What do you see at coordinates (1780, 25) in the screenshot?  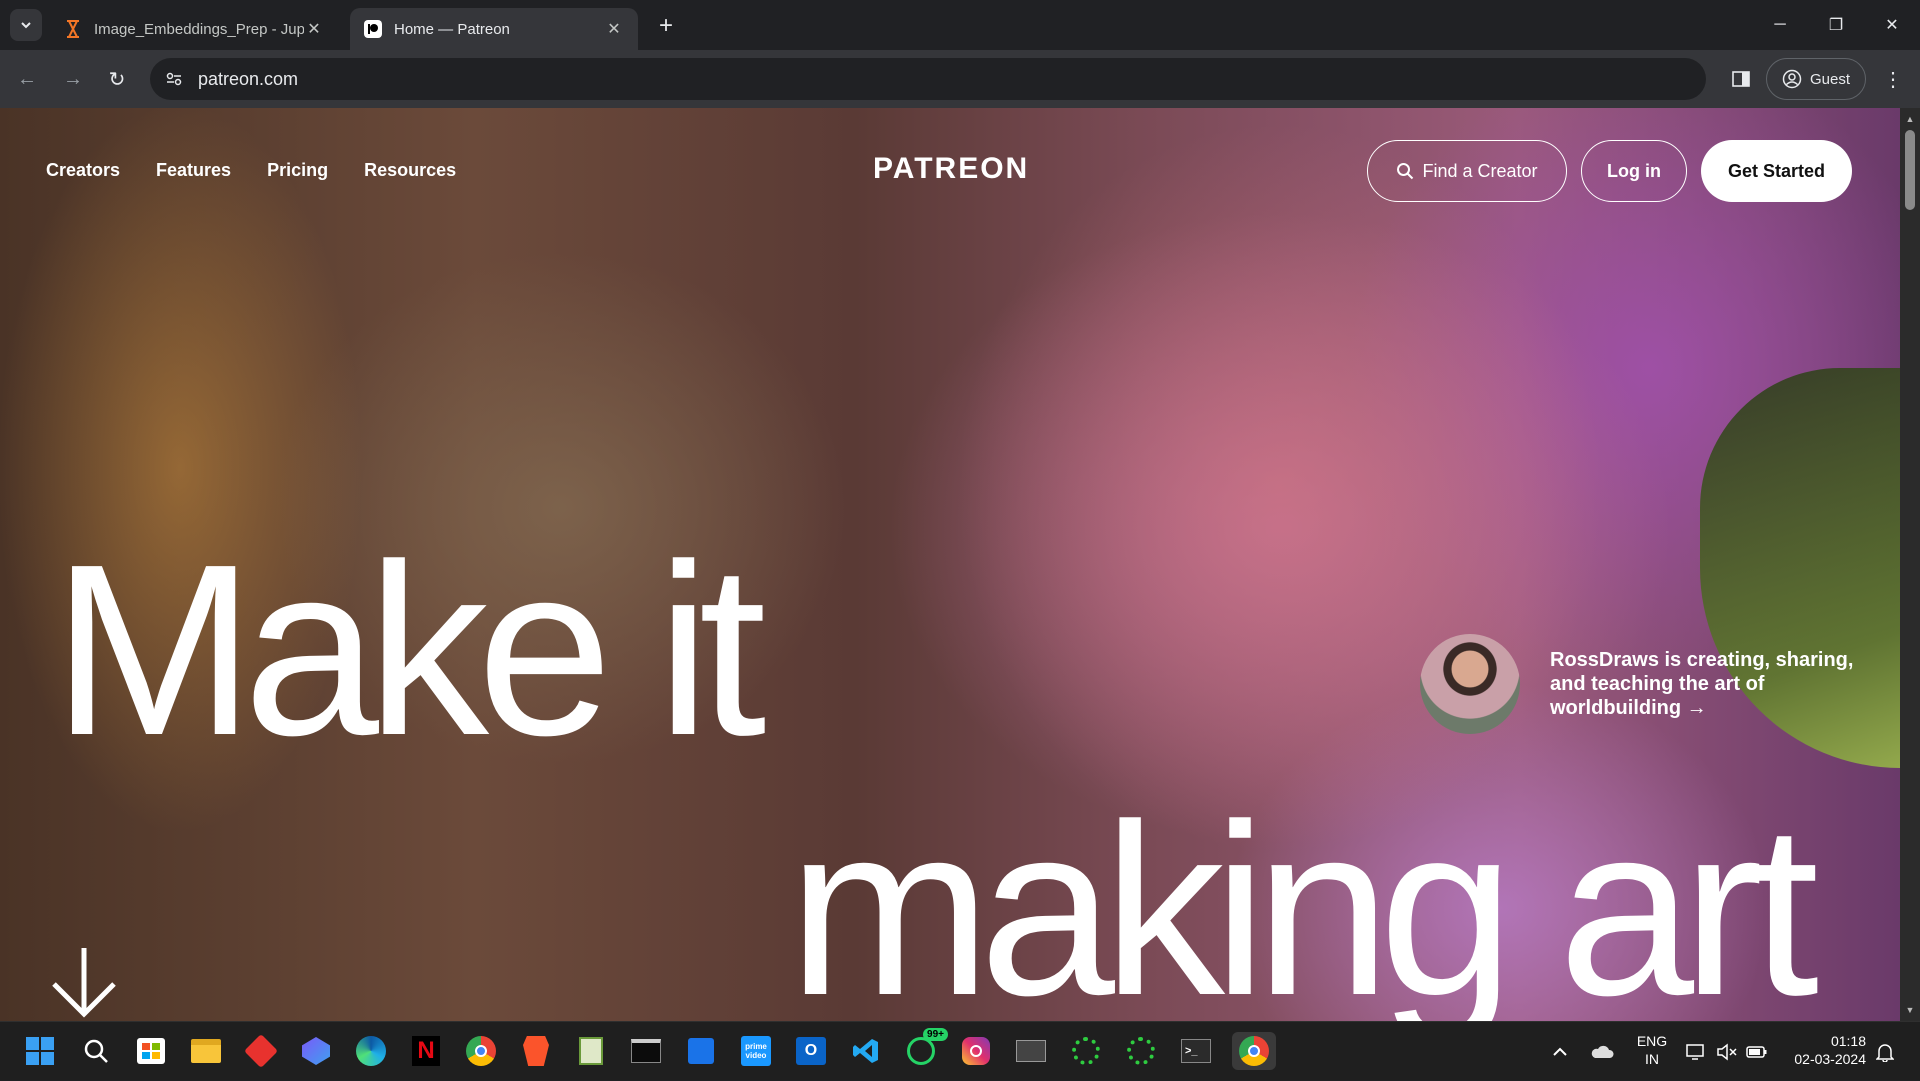 I see `minimize-icon: ─` at bounding box center [1780, 25].